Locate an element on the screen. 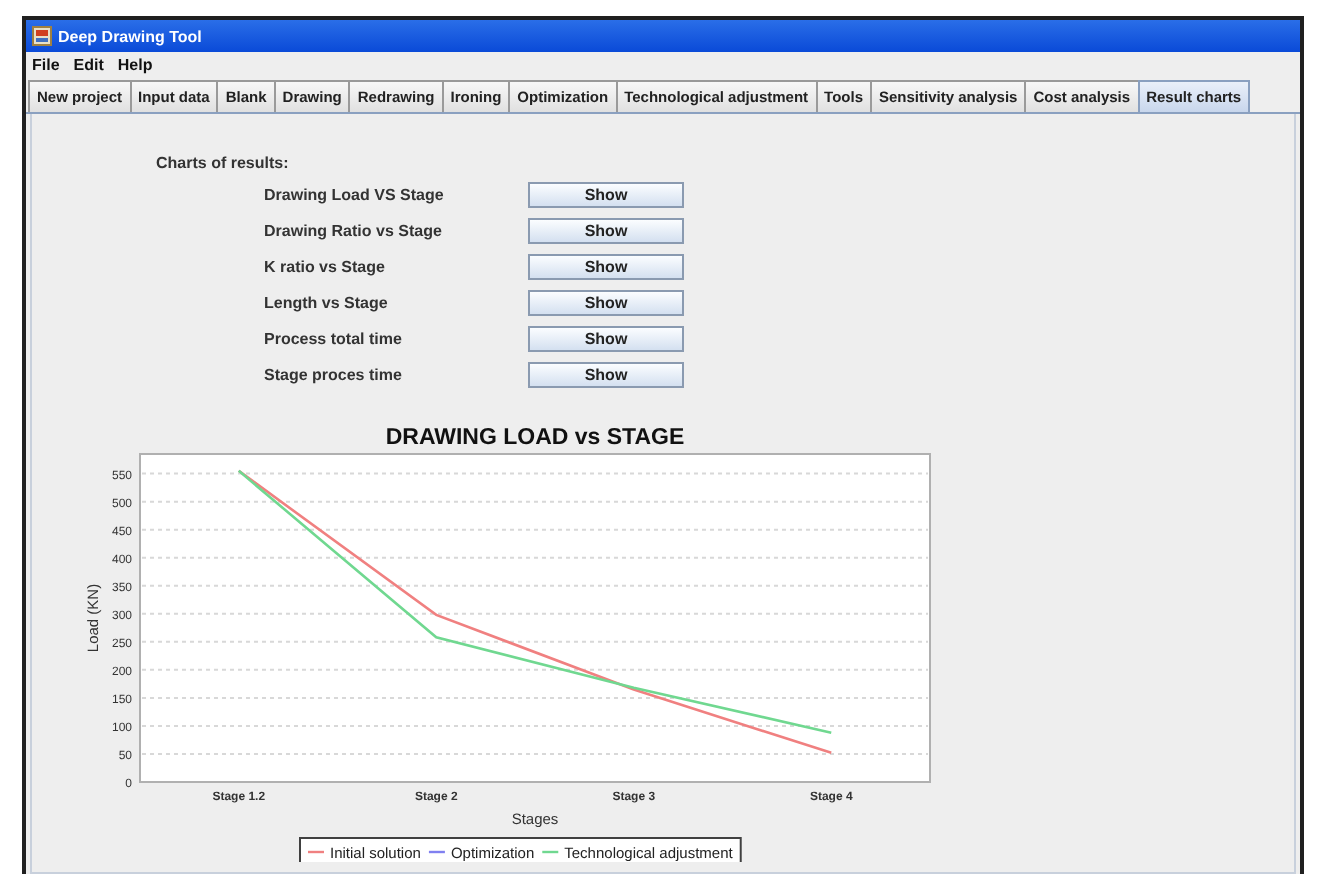 This screenshot has width=1320, height=874. menu-item: Edit is located at coordinates (88, 65).